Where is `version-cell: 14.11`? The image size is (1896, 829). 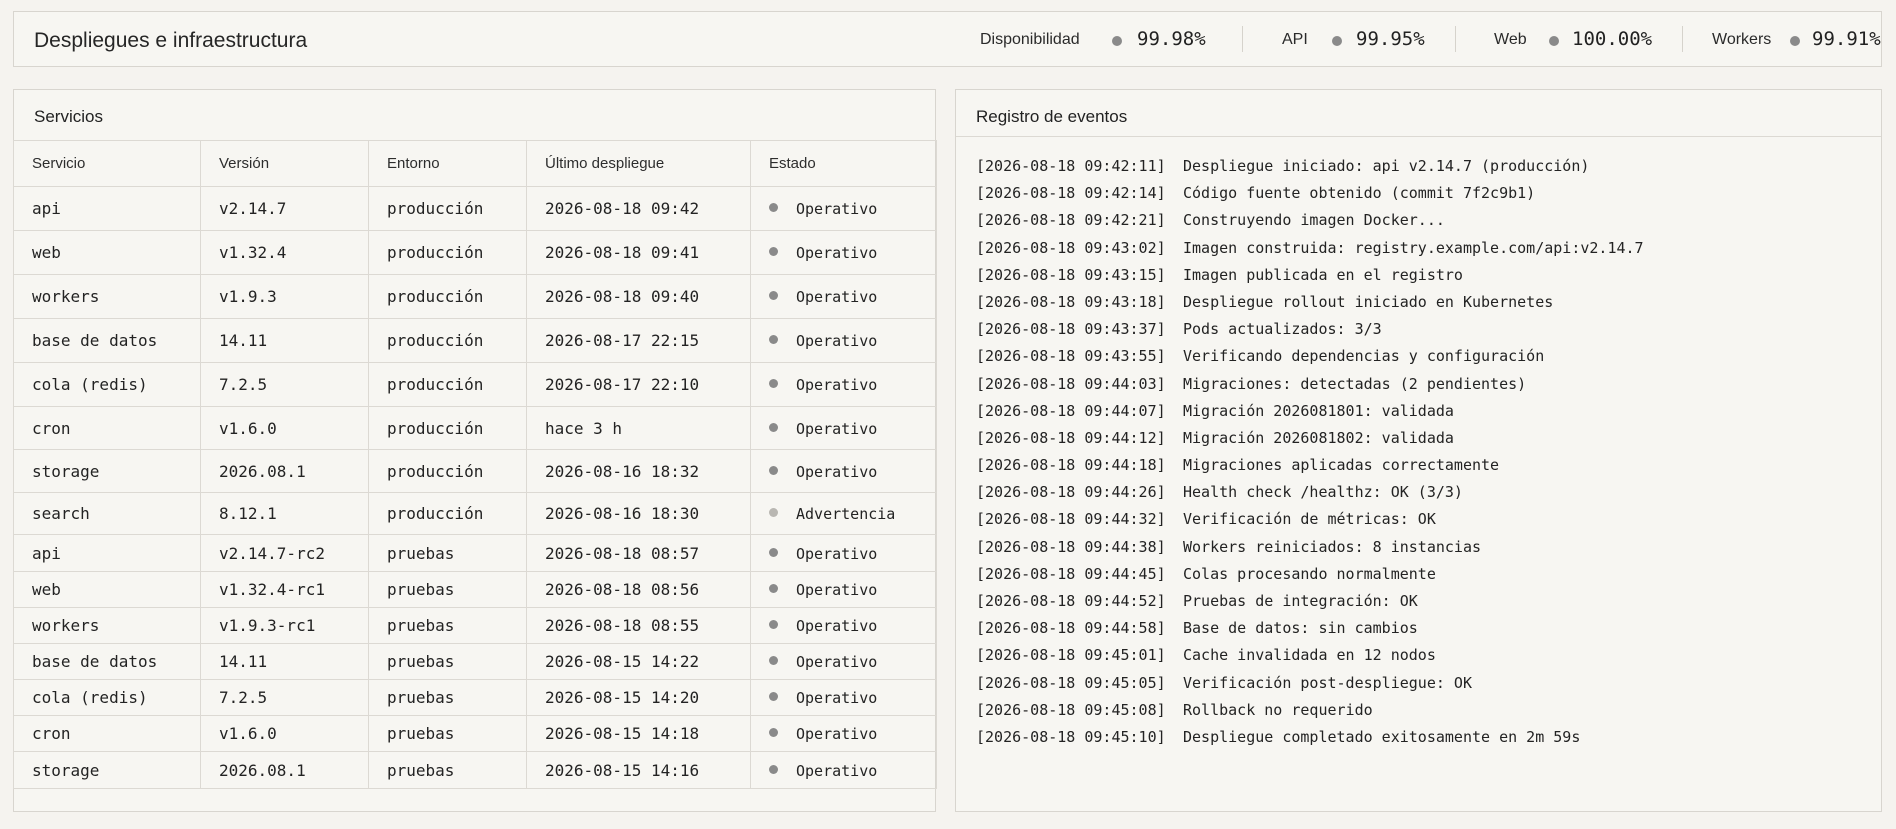
version-cell: 14.11 is located at coordinates (284, 661).